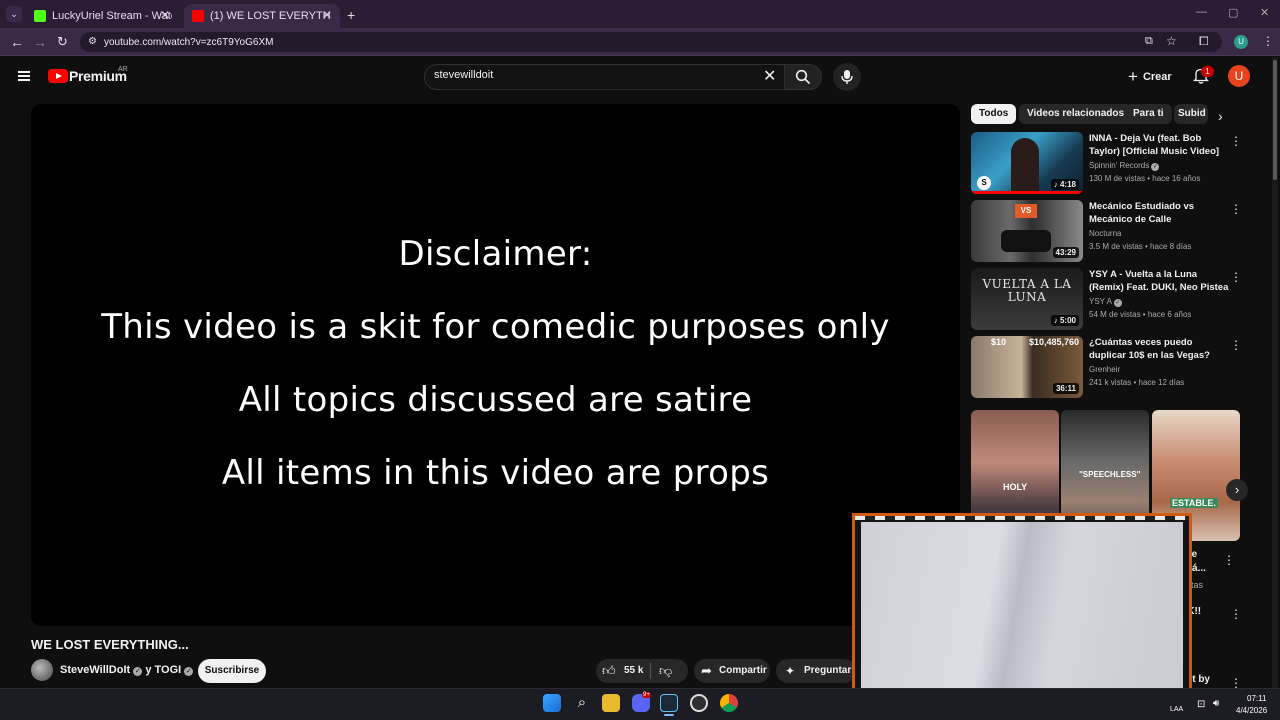 The width and height of the screenshot is (1280, 720). I want to click on new-tab-button: +, so click(351, 15).